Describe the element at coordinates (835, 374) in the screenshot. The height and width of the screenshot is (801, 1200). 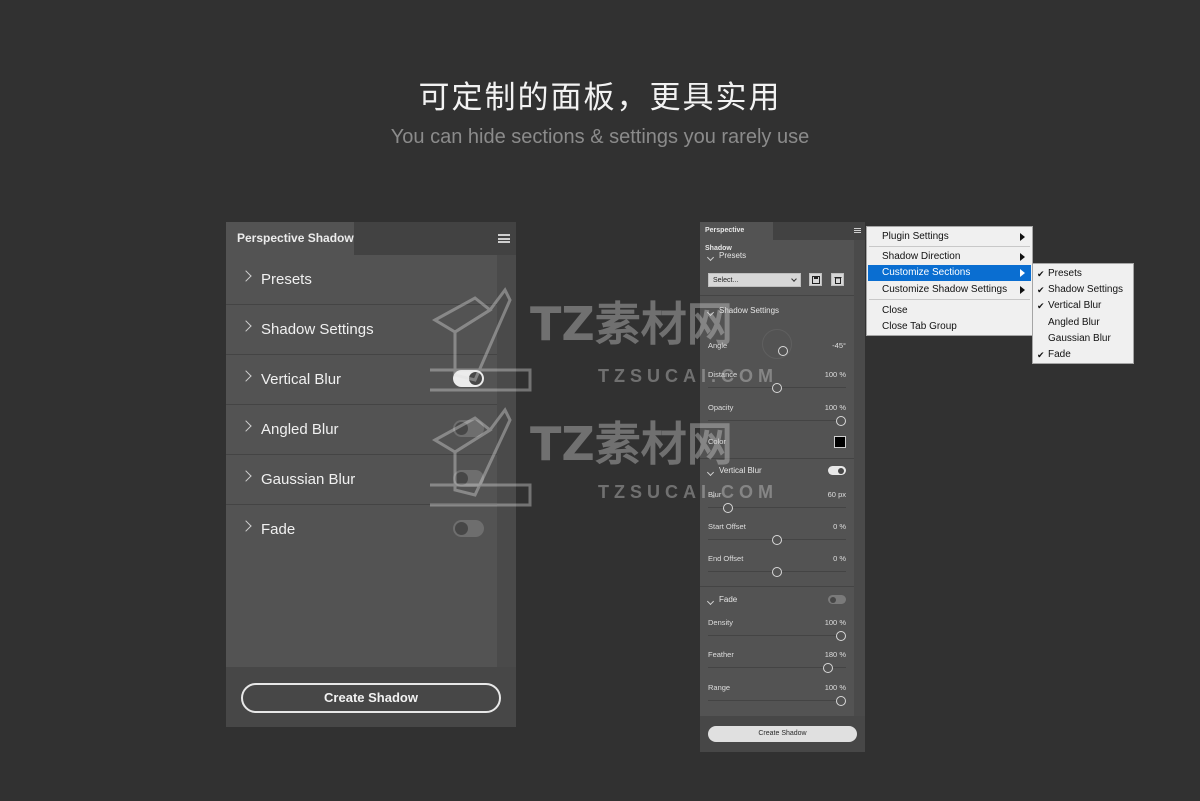
I see `distance-value: 100 %` at that location.